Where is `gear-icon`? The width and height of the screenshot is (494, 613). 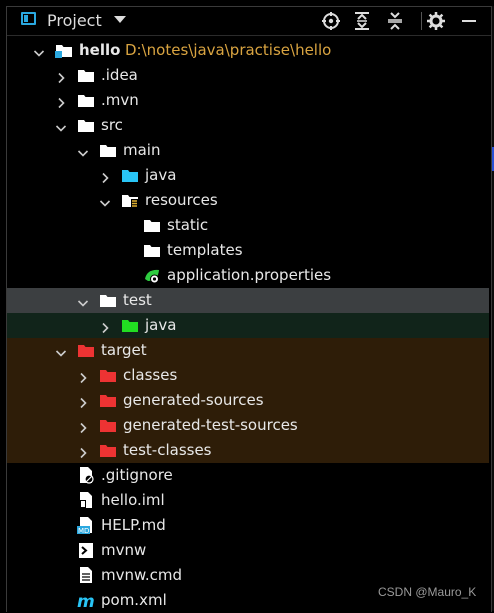 gear-icon is located at coordinates (436, 21).